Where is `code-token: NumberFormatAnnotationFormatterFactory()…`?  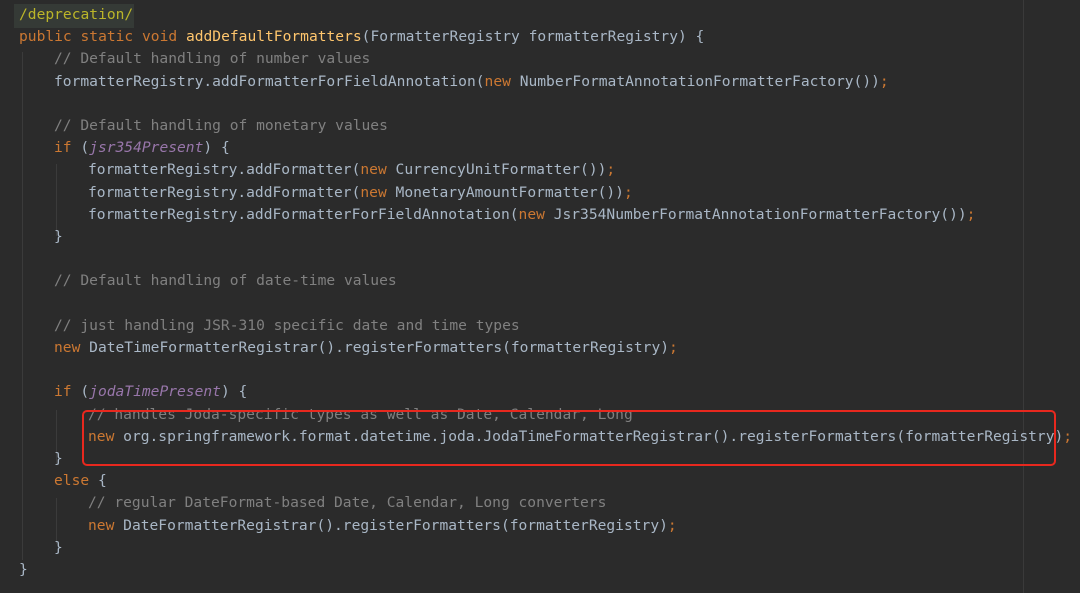 code-token: NumberFormatAnnotationFormatterFactory()… is located at coordinates (699, 81).